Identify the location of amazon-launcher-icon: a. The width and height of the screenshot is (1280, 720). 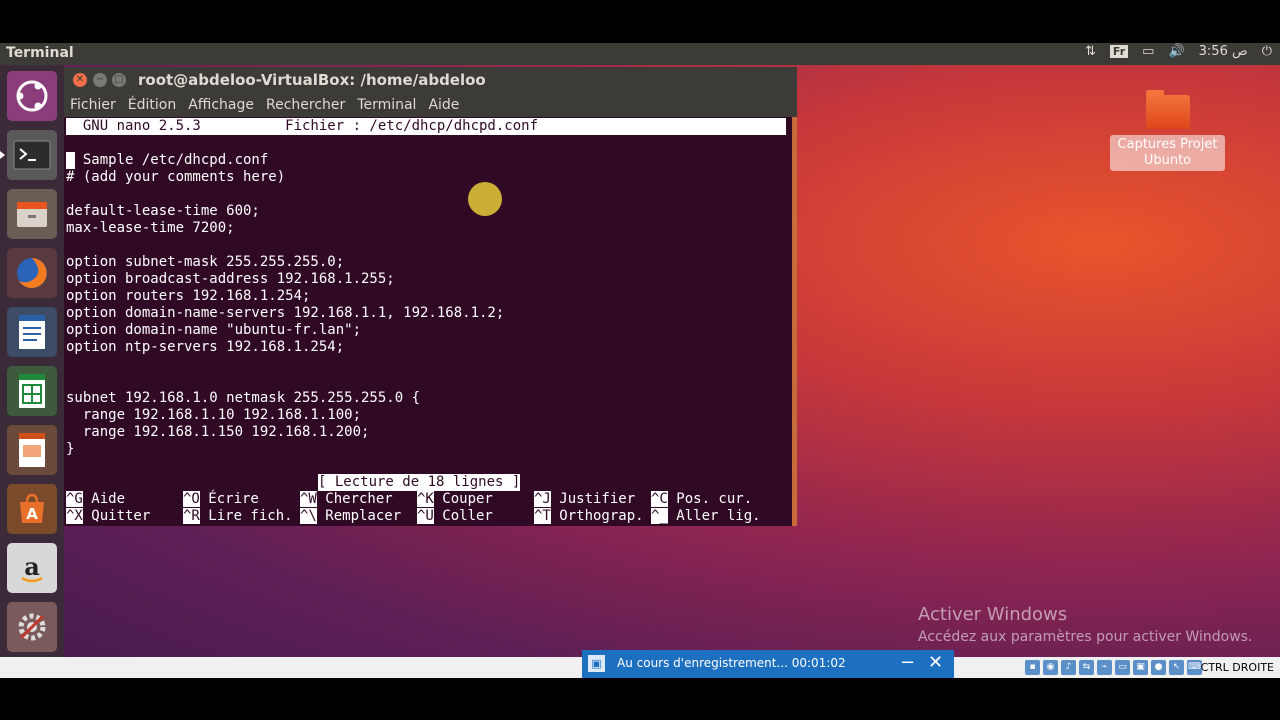
(32, 568).